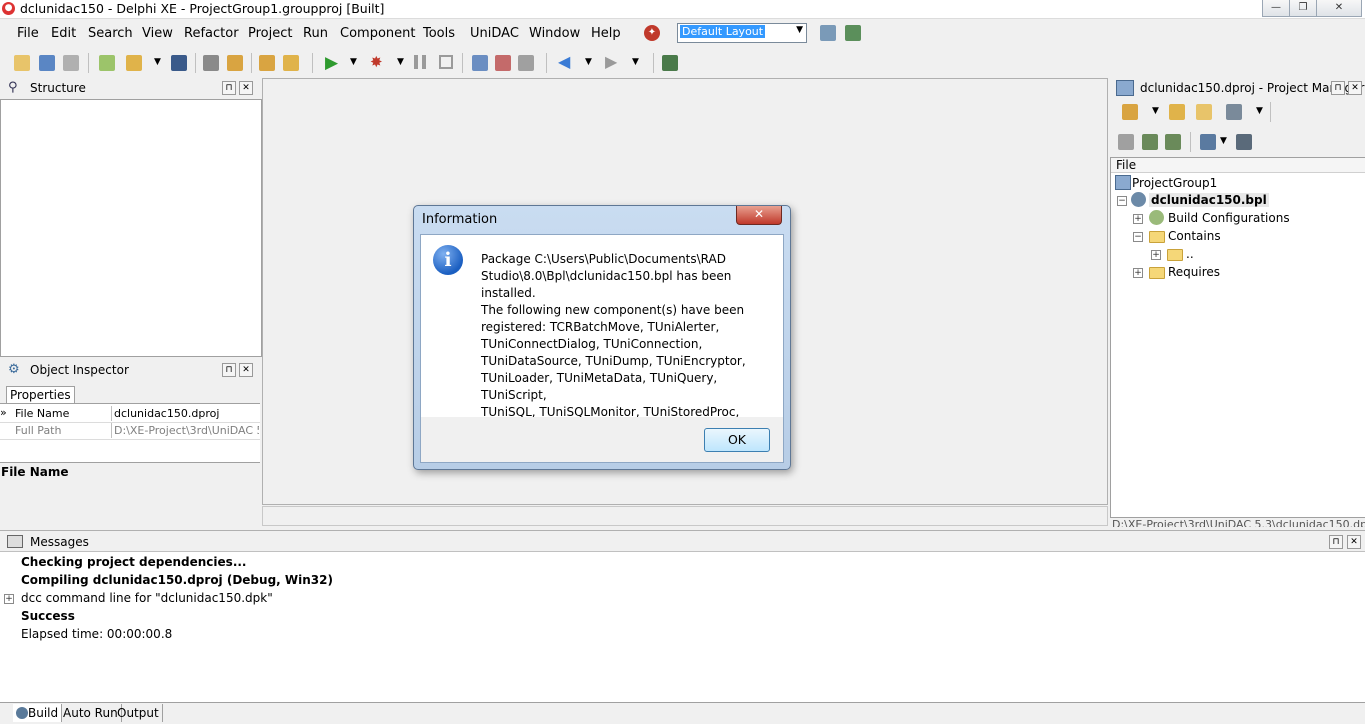 This screenshot has height=724, width=1365. I want to click on tree-item-requires: Requires, so click(1194, 272).